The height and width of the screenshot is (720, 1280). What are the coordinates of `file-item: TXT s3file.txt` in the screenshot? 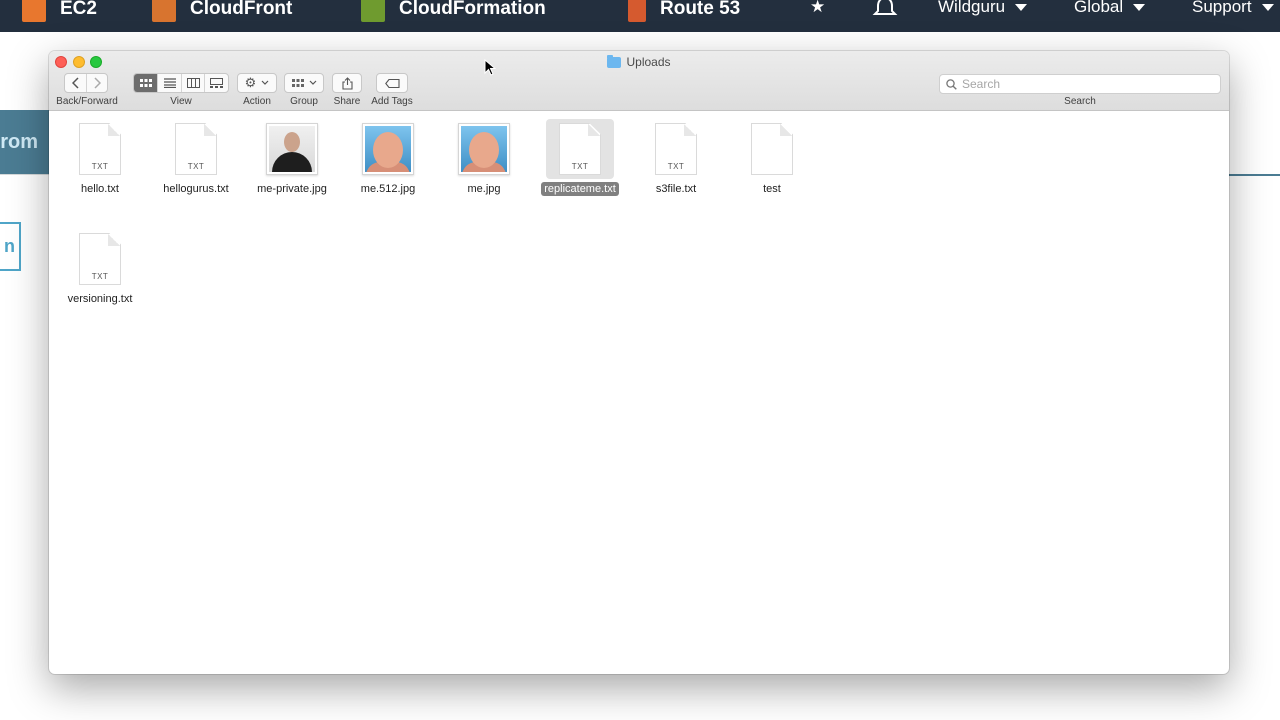 It's located at (676, 159).